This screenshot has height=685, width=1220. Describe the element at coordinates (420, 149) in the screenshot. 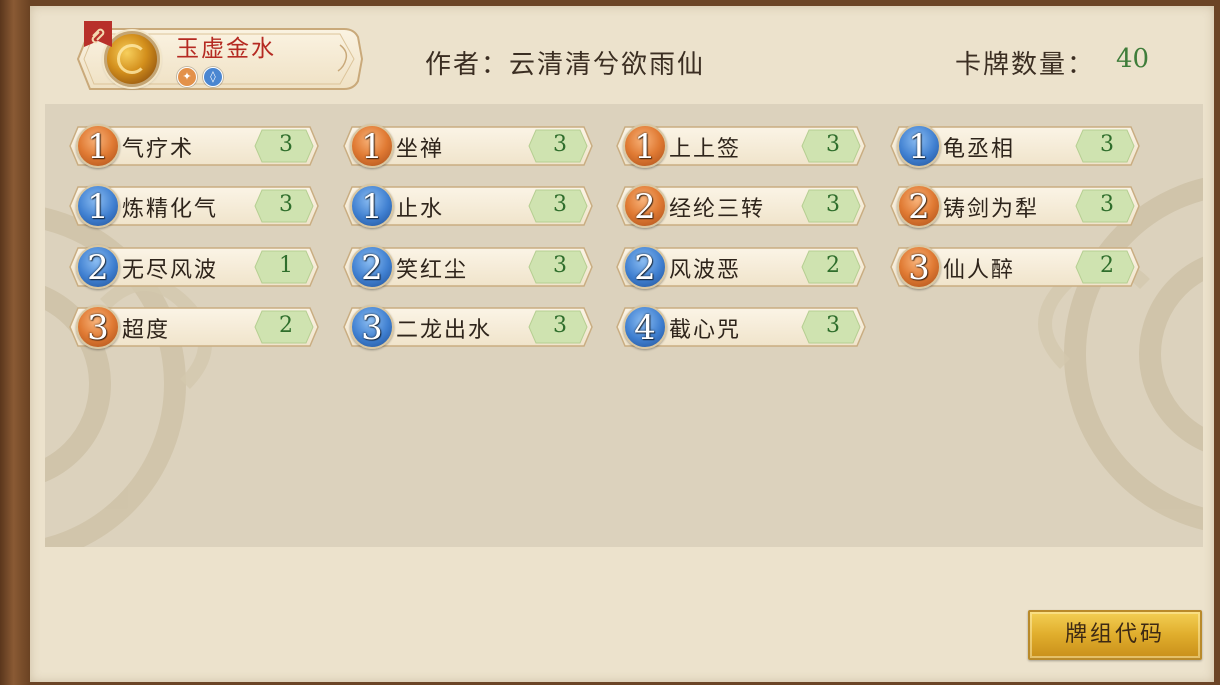

I see `card-name: 坐禅` at that location.